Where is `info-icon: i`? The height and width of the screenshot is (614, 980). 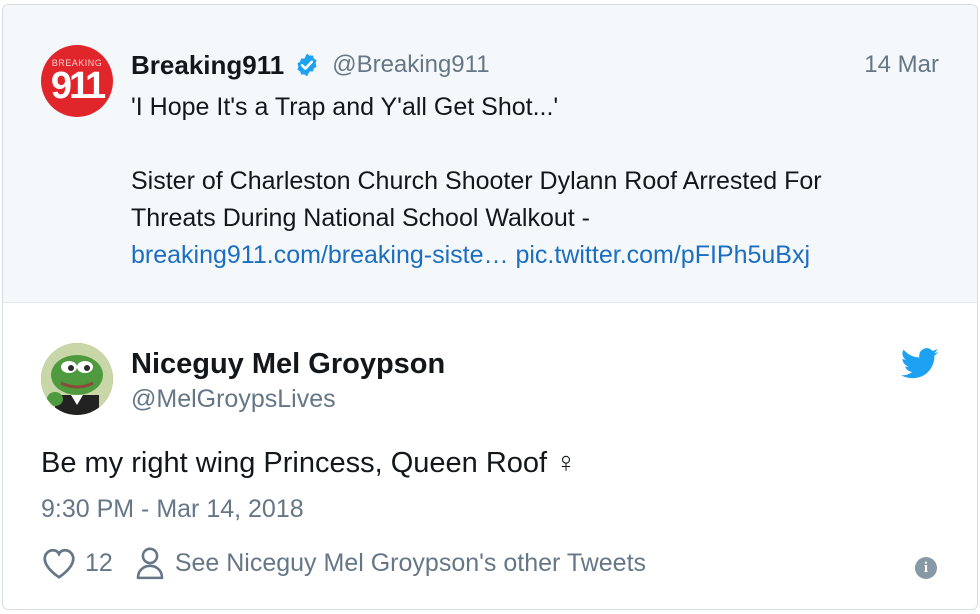
info-icon: i is located at coordinates (926, 568).